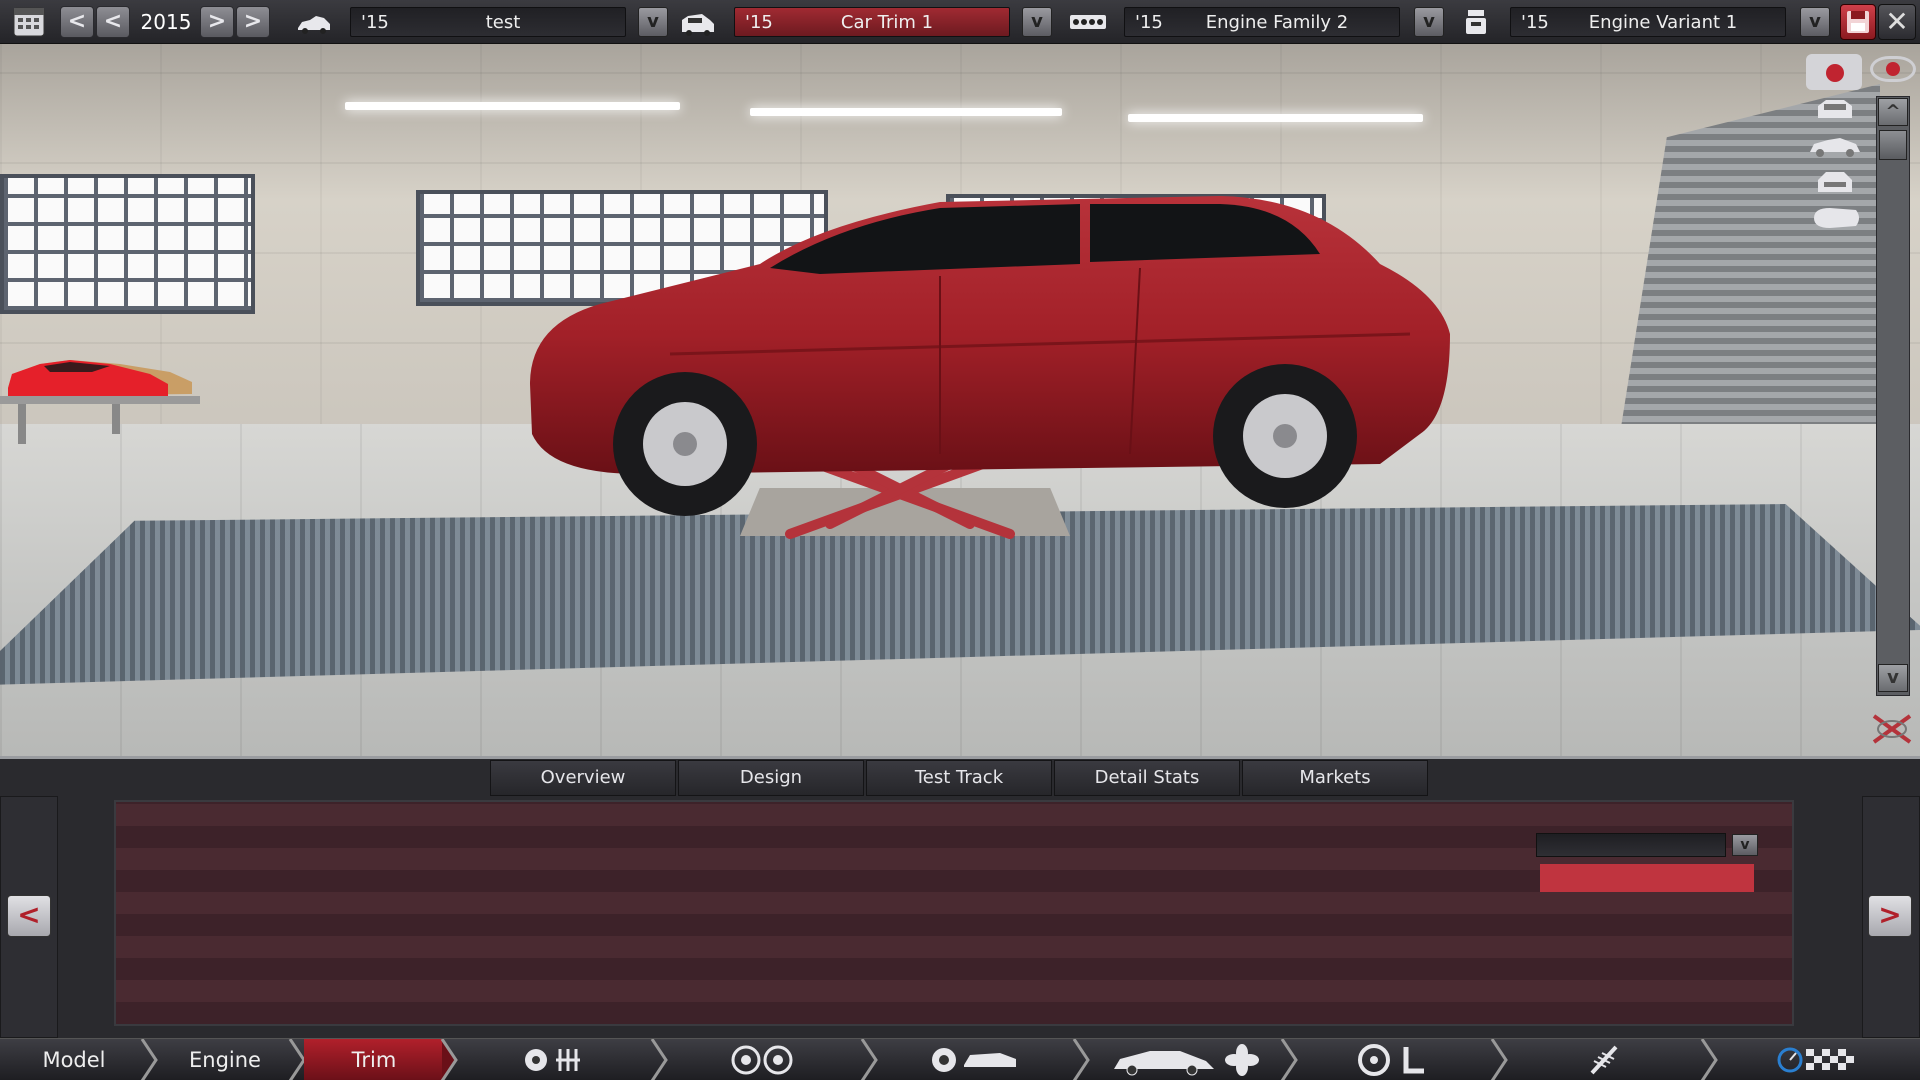 The width and height of the screenshot is (1920, 1080). I want to click on engine-family-name: Engine Family 2, so click(1277, 22).